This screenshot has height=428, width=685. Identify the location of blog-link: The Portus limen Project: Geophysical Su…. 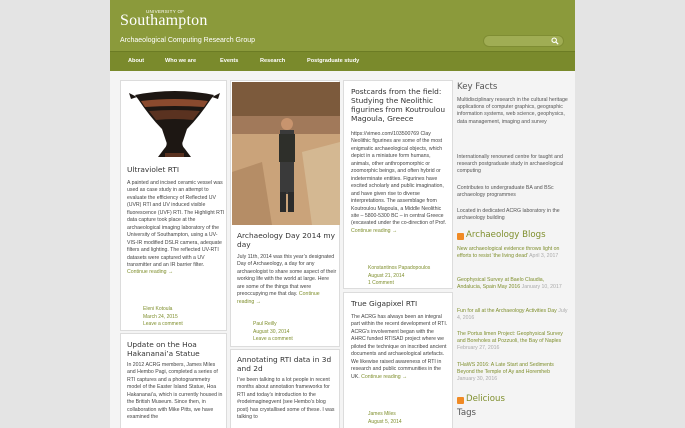
(513, 342).